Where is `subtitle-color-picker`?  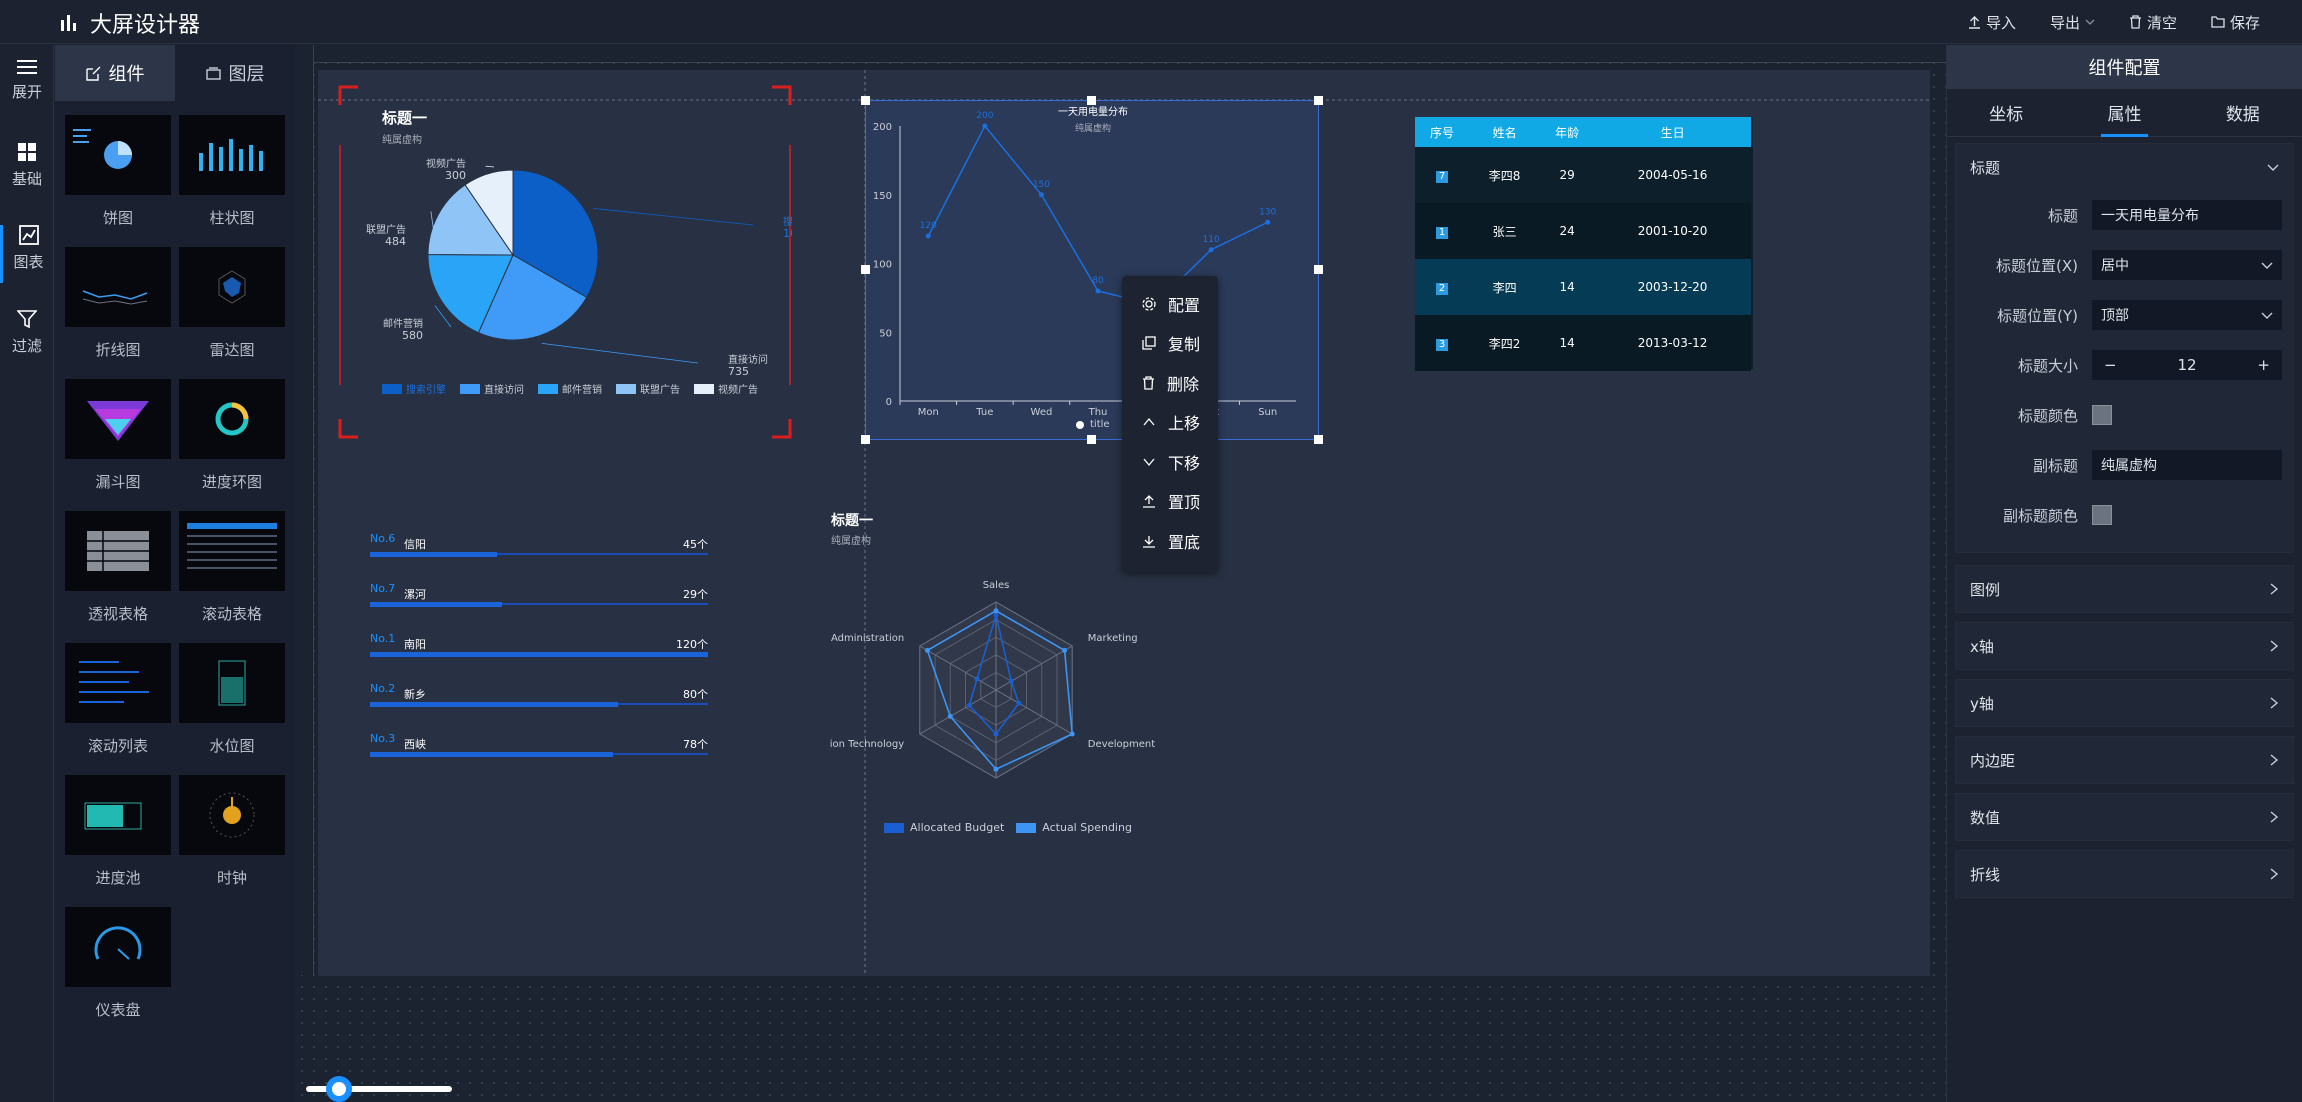 subtitle-color-picker is located at coordinates (2102, 515).